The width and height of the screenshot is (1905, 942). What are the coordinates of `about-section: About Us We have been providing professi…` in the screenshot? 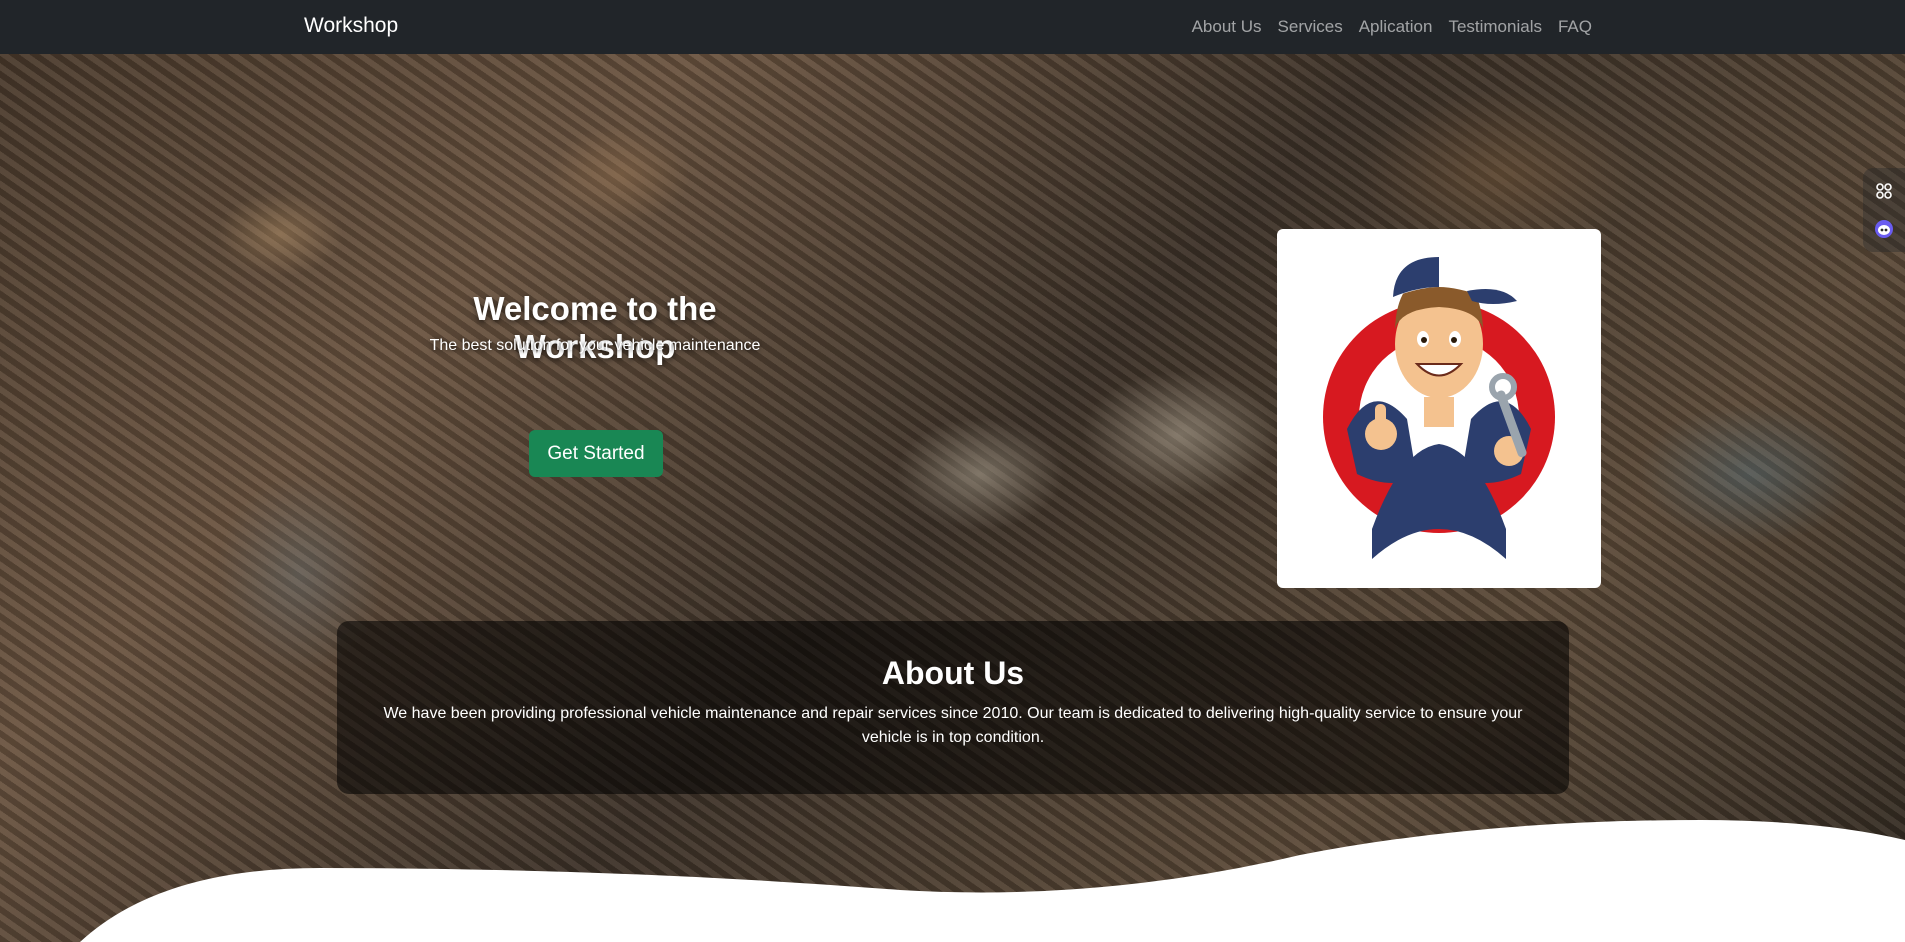 It's located at (953, 707).